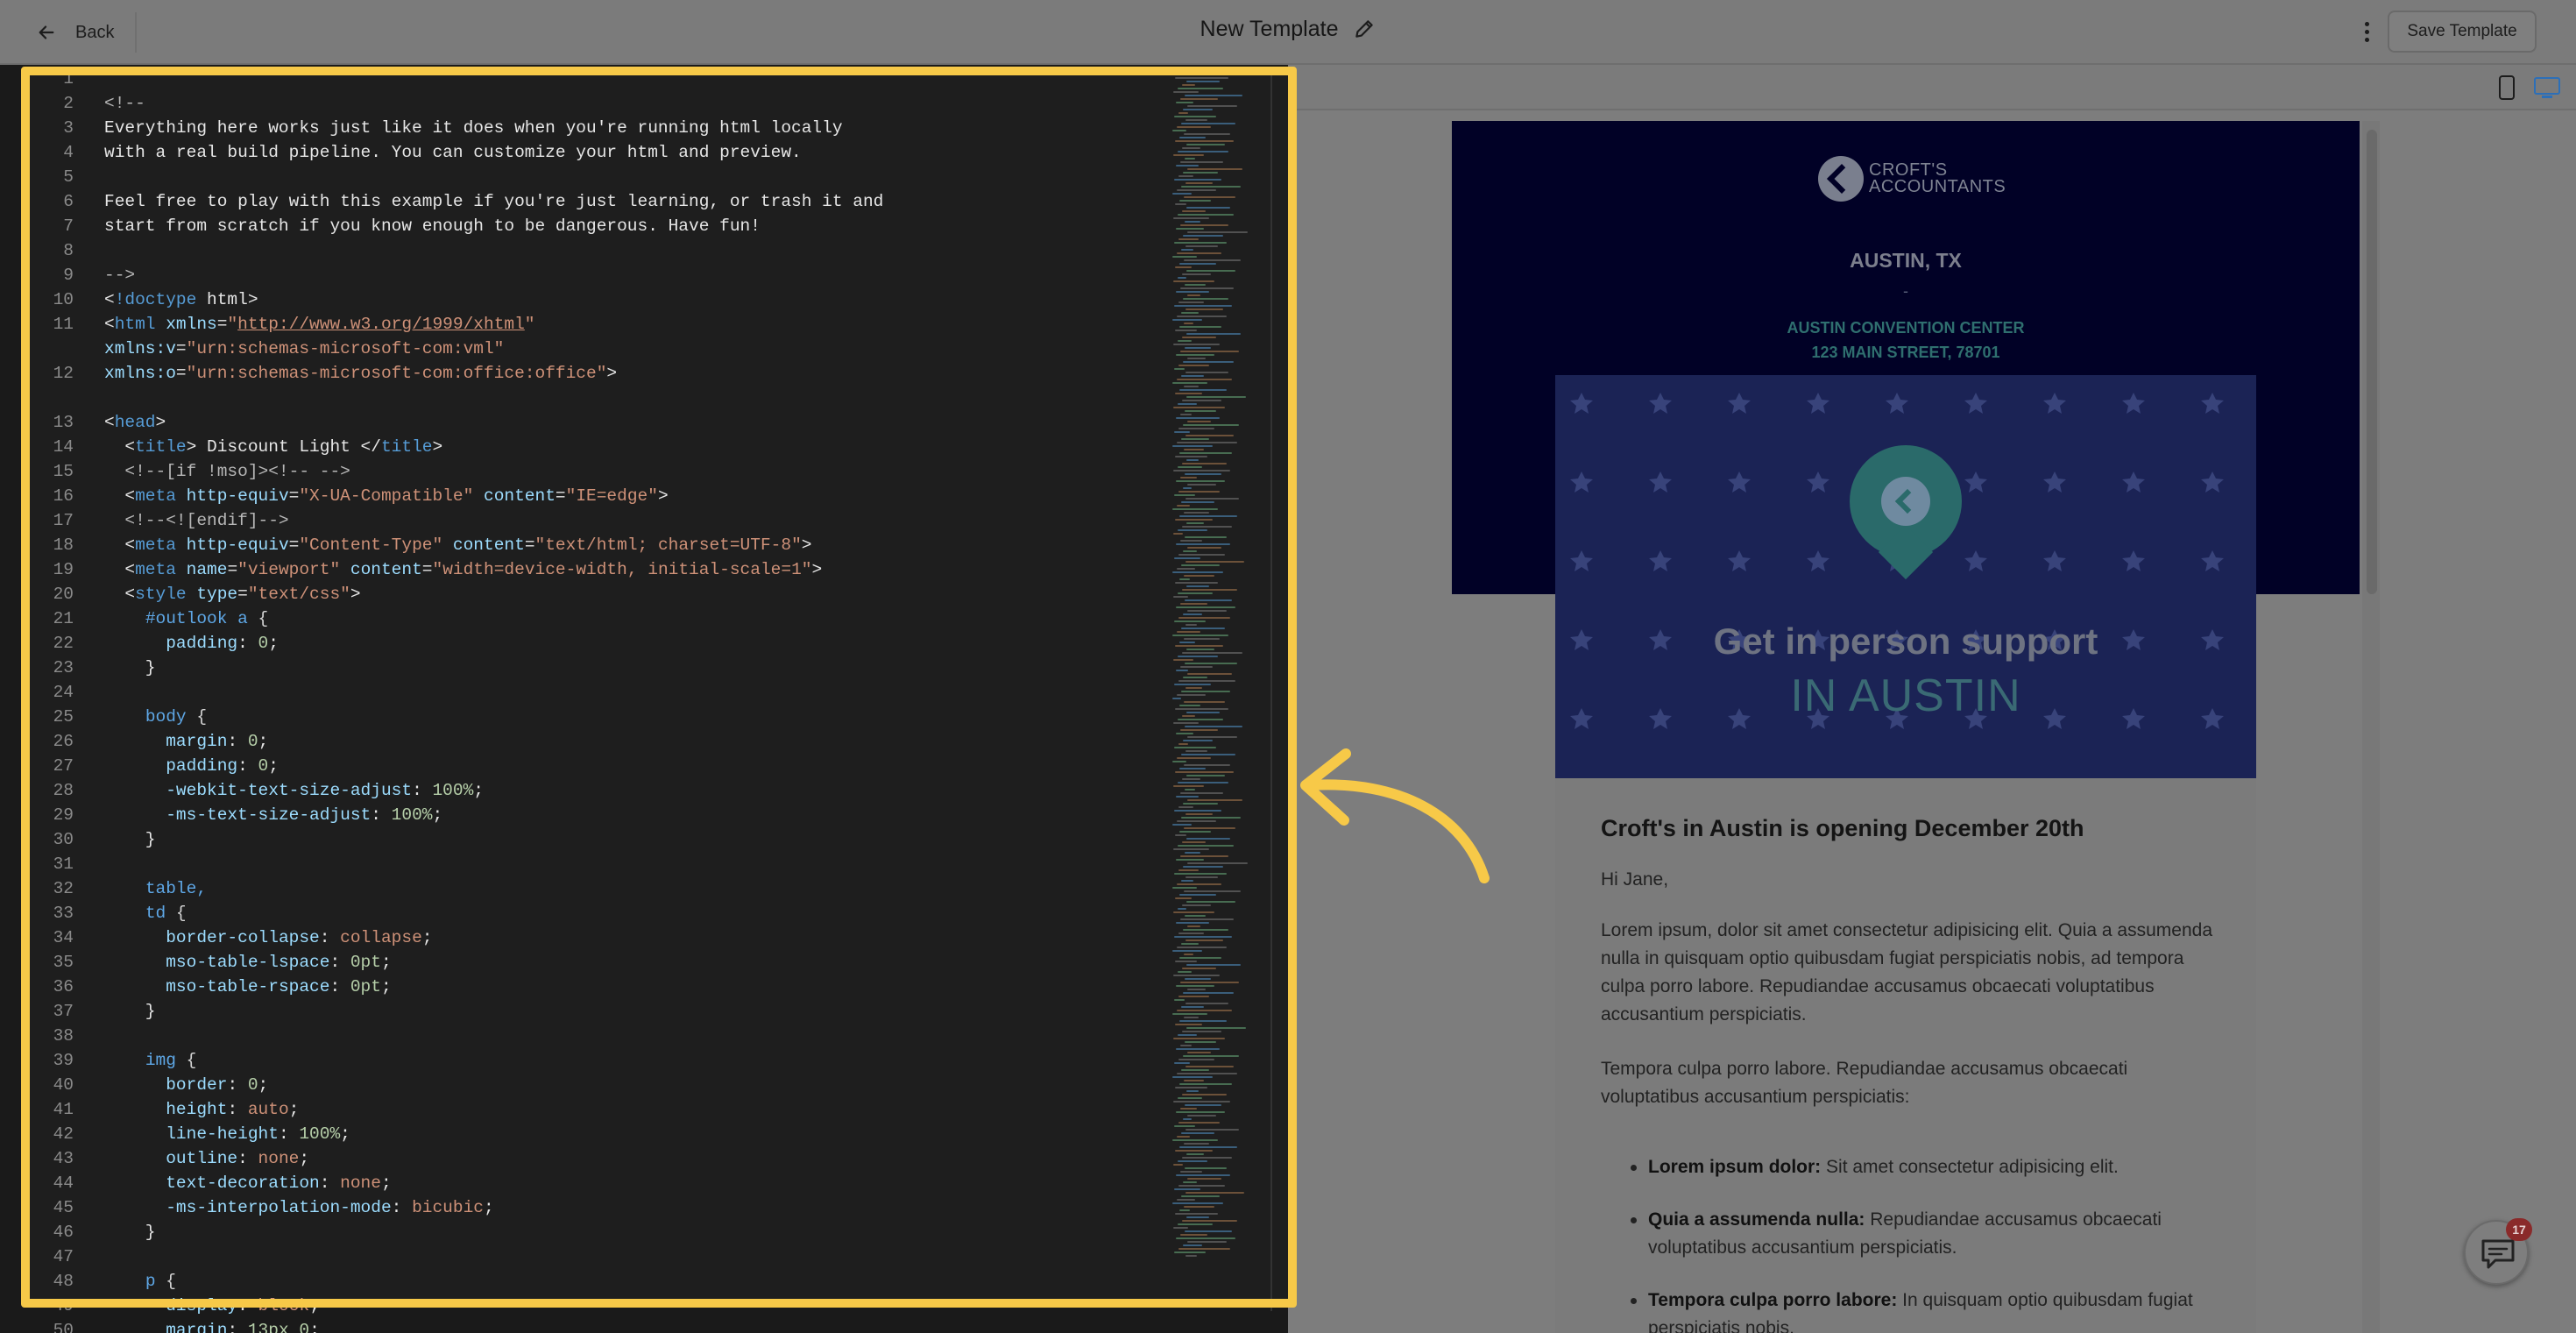 The image size is (2576, 1333). I want to click on code-line: 33 td {, so click(598, 913).